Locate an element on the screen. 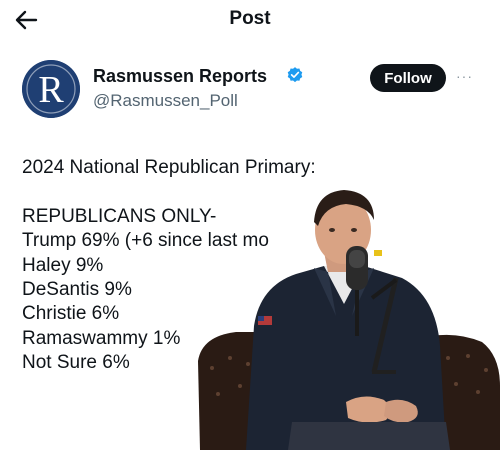  follow-button: Follow is located at coordinates (408, 78).